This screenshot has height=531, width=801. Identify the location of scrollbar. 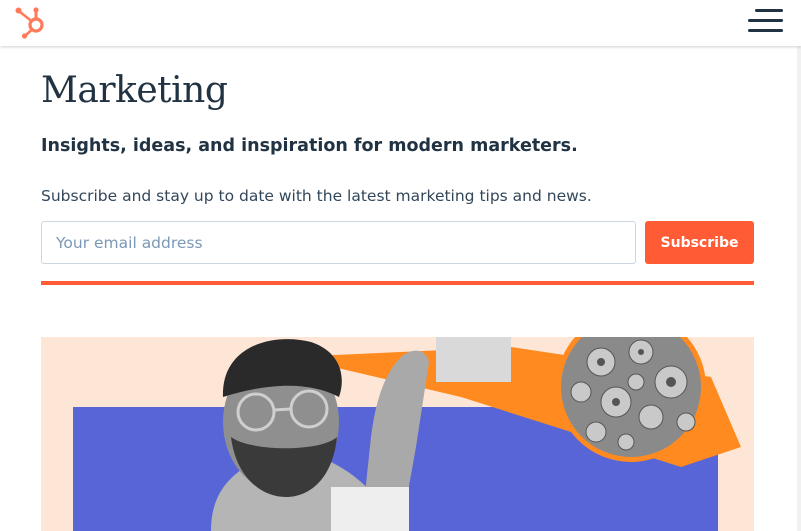
(799, 288).